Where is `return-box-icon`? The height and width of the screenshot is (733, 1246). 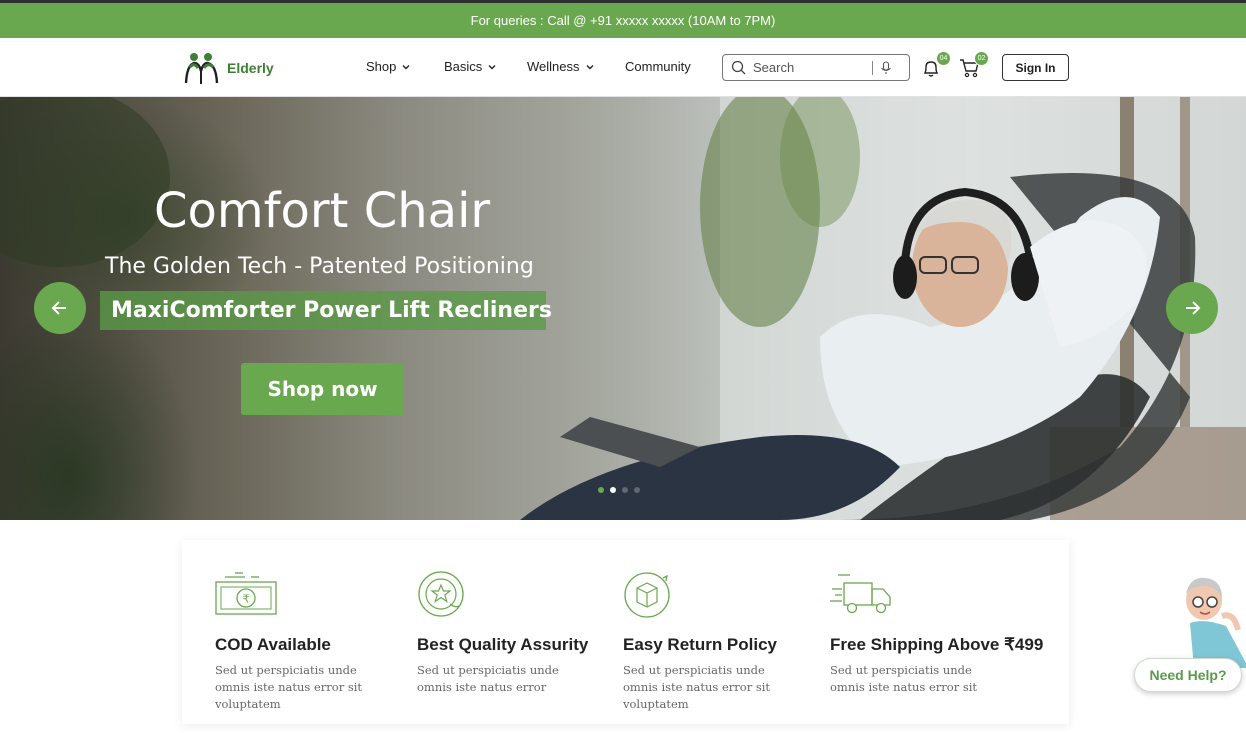 return-box-icon is located at coordinates (647, 595).